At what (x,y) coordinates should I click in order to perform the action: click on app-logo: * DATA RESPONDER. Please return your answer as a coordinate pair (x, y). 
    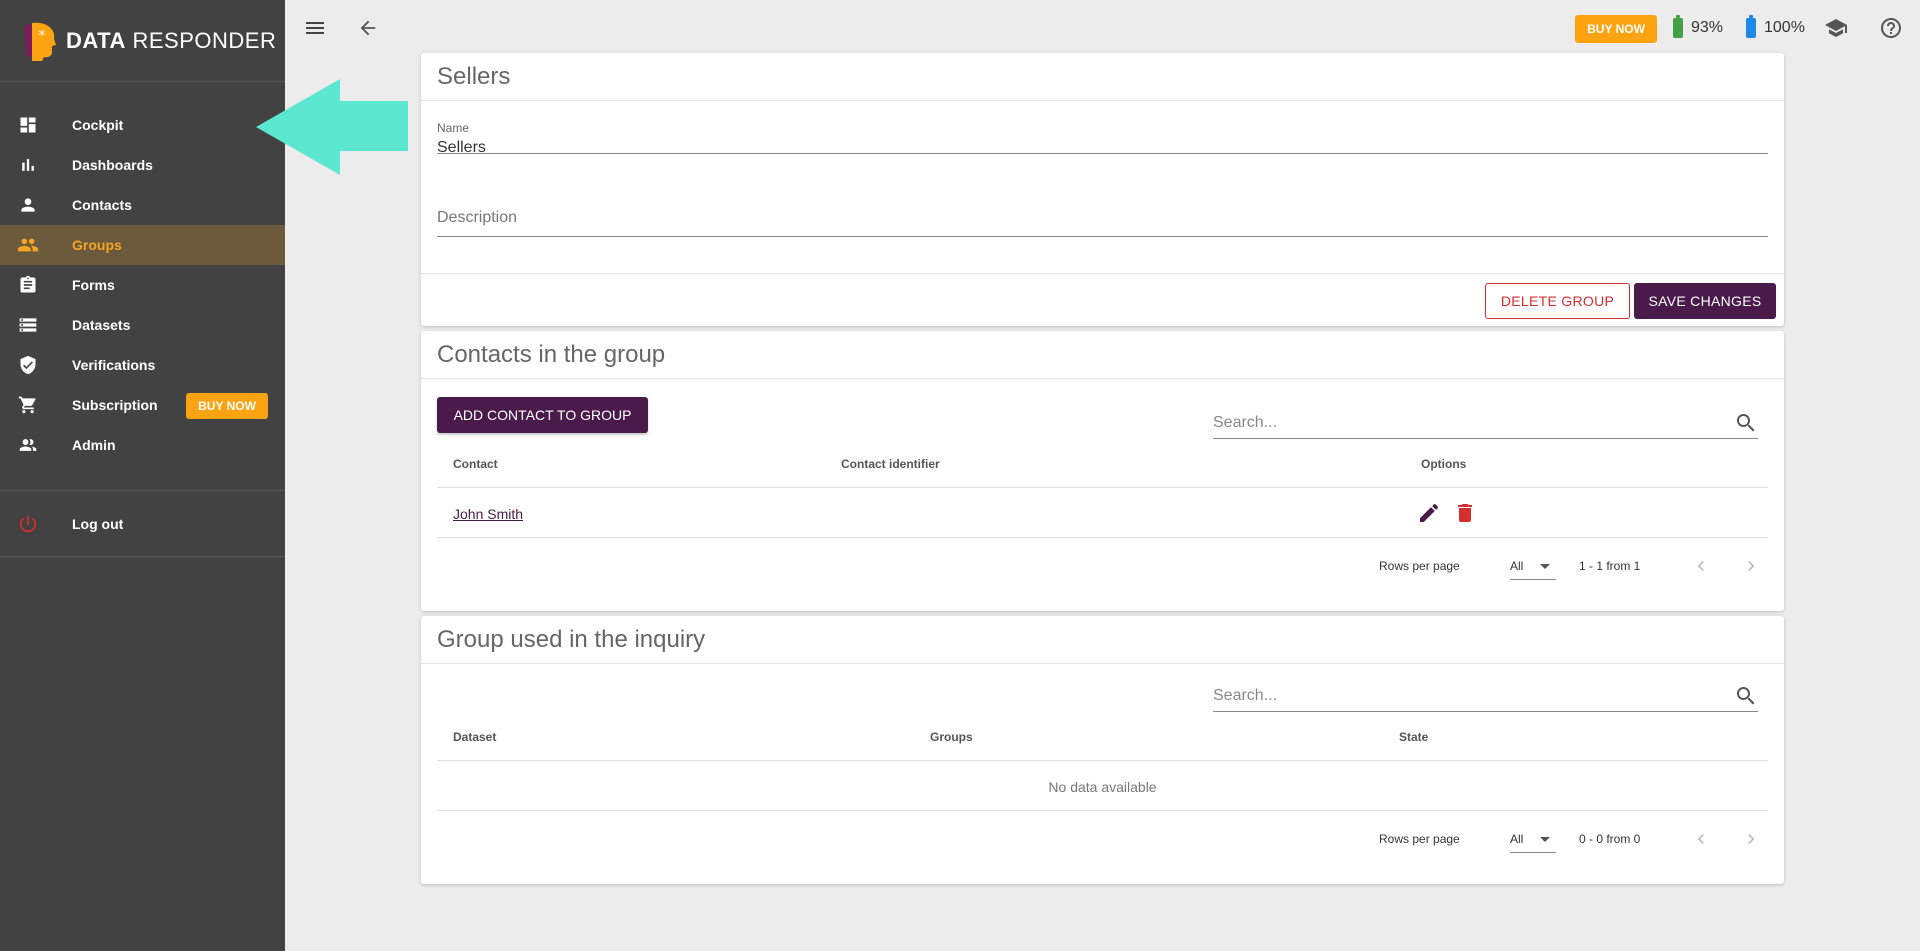
    Looking at the image, I should click on (142, 41).